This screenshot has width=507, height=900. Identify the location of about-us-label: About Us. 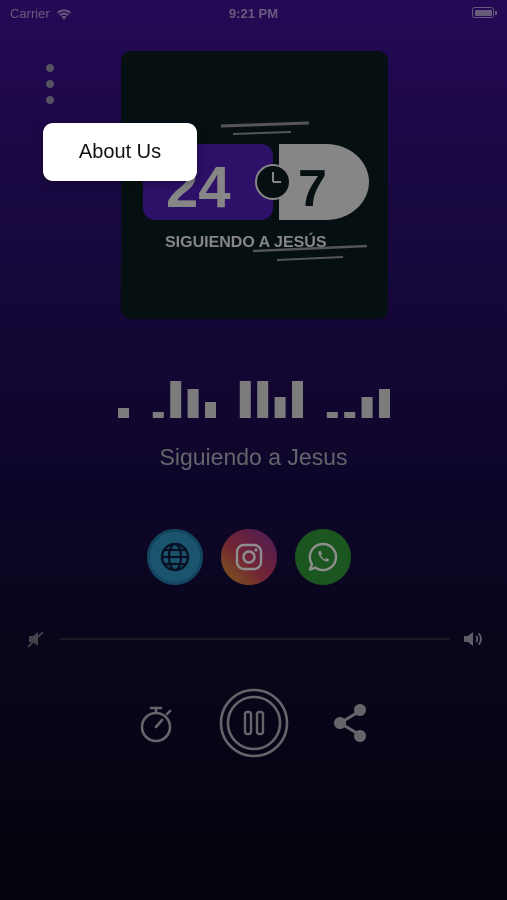
(120, 151).